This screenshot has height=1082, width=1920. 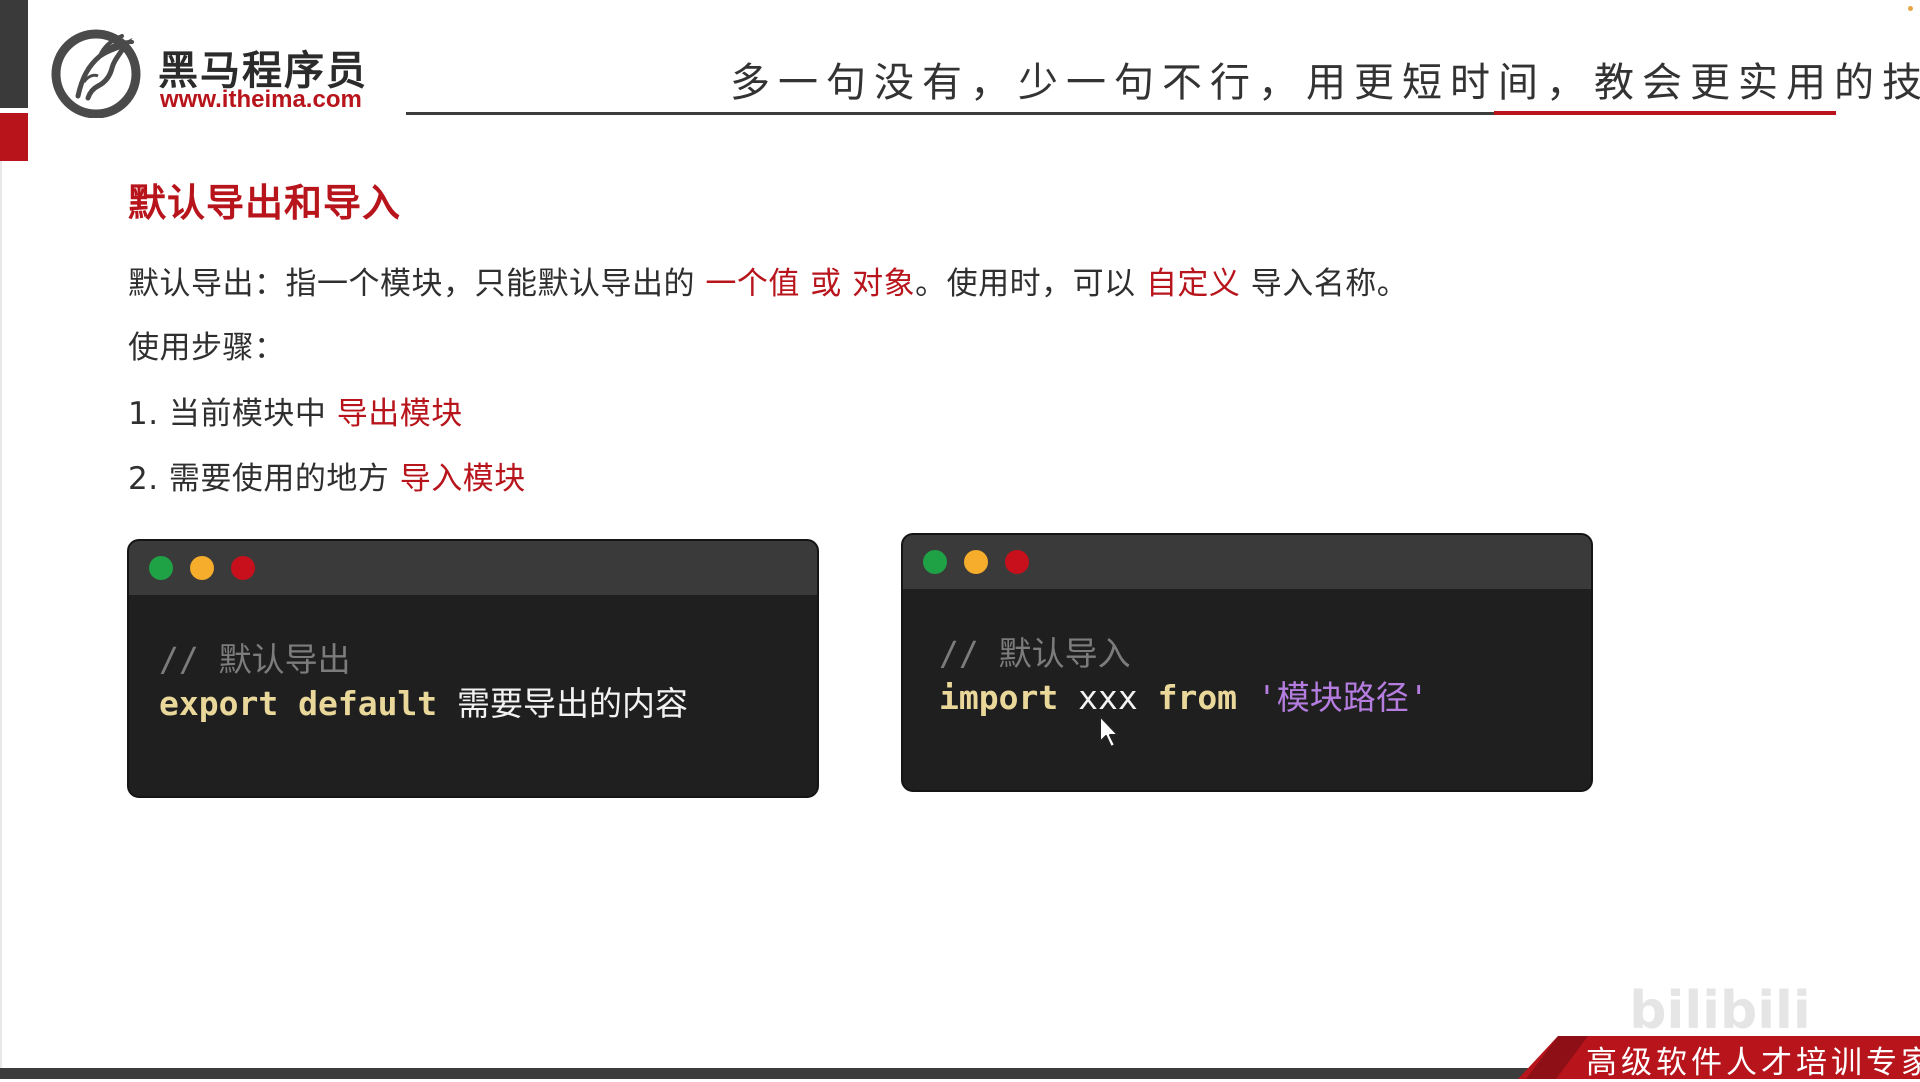 What do you see at coordinates (1193, 284) in the screenshot?
I see `definition-highlight-custom: 自定义` at bounding box center [1193, 284].